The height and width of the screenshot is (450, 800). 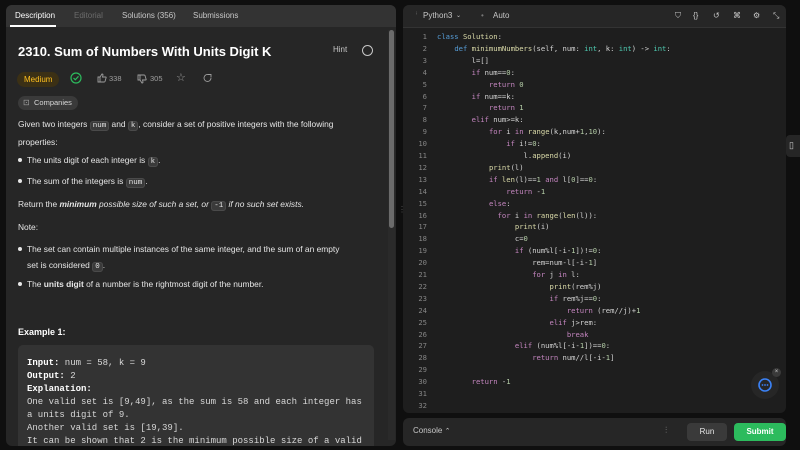 I want to click on code-line: return 0, so click(x=480, y=84).